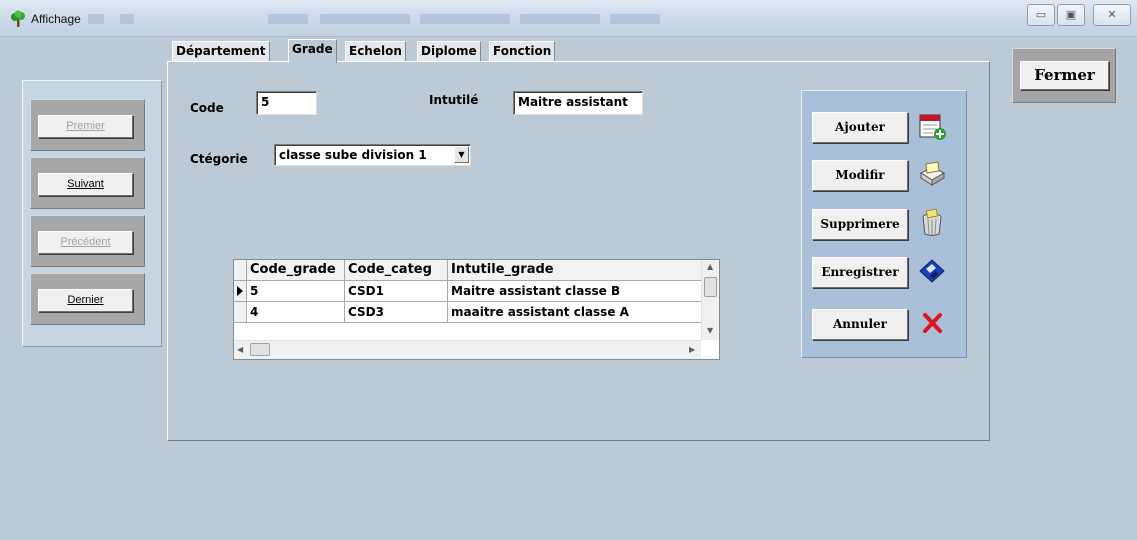  Describe the element at coordinates (296, 312) in the screenshot. I see `table-row-2-code-grade: 4` at that location.